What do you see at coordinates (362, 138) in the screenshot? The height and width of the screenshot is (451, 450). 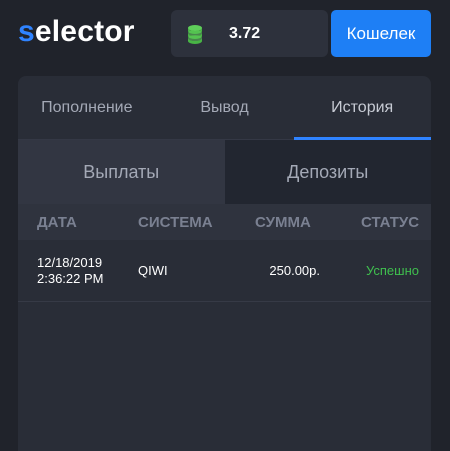 I see `active-tab-indicator` at bounding box center [362, 138].